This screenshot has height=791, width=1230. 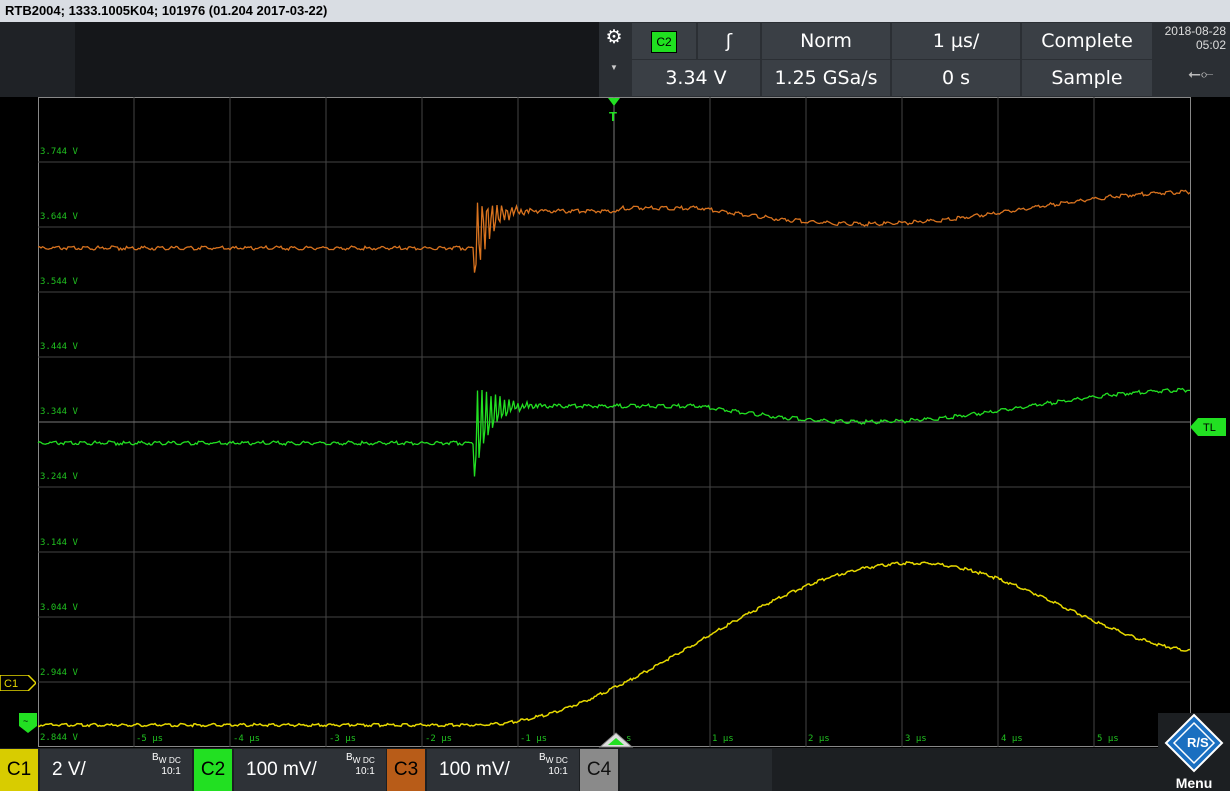 I want to click on date-time: 2018-08-28 05:02, so click(x=1189, y=38).